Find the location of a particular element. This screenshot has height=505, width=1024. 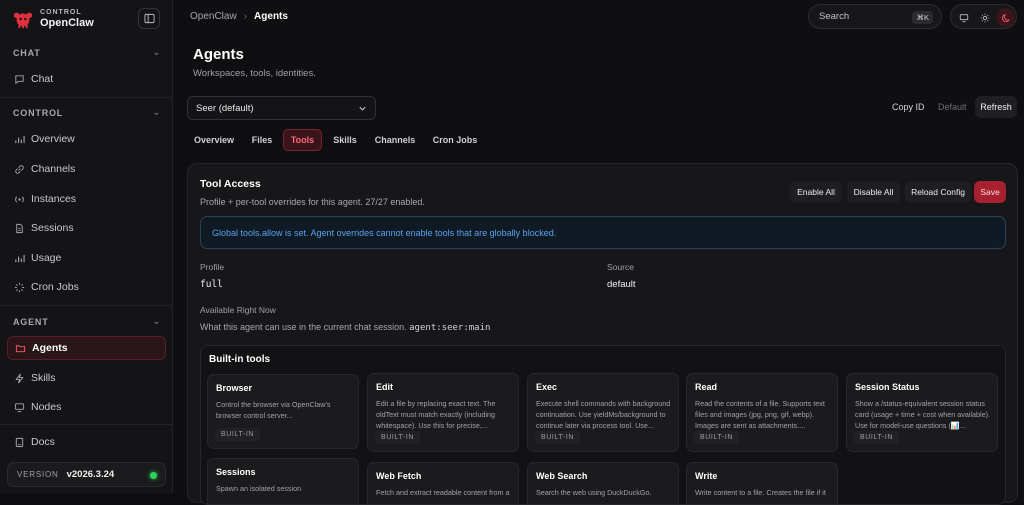

moon-icon is located at coordinates (1005, 17).